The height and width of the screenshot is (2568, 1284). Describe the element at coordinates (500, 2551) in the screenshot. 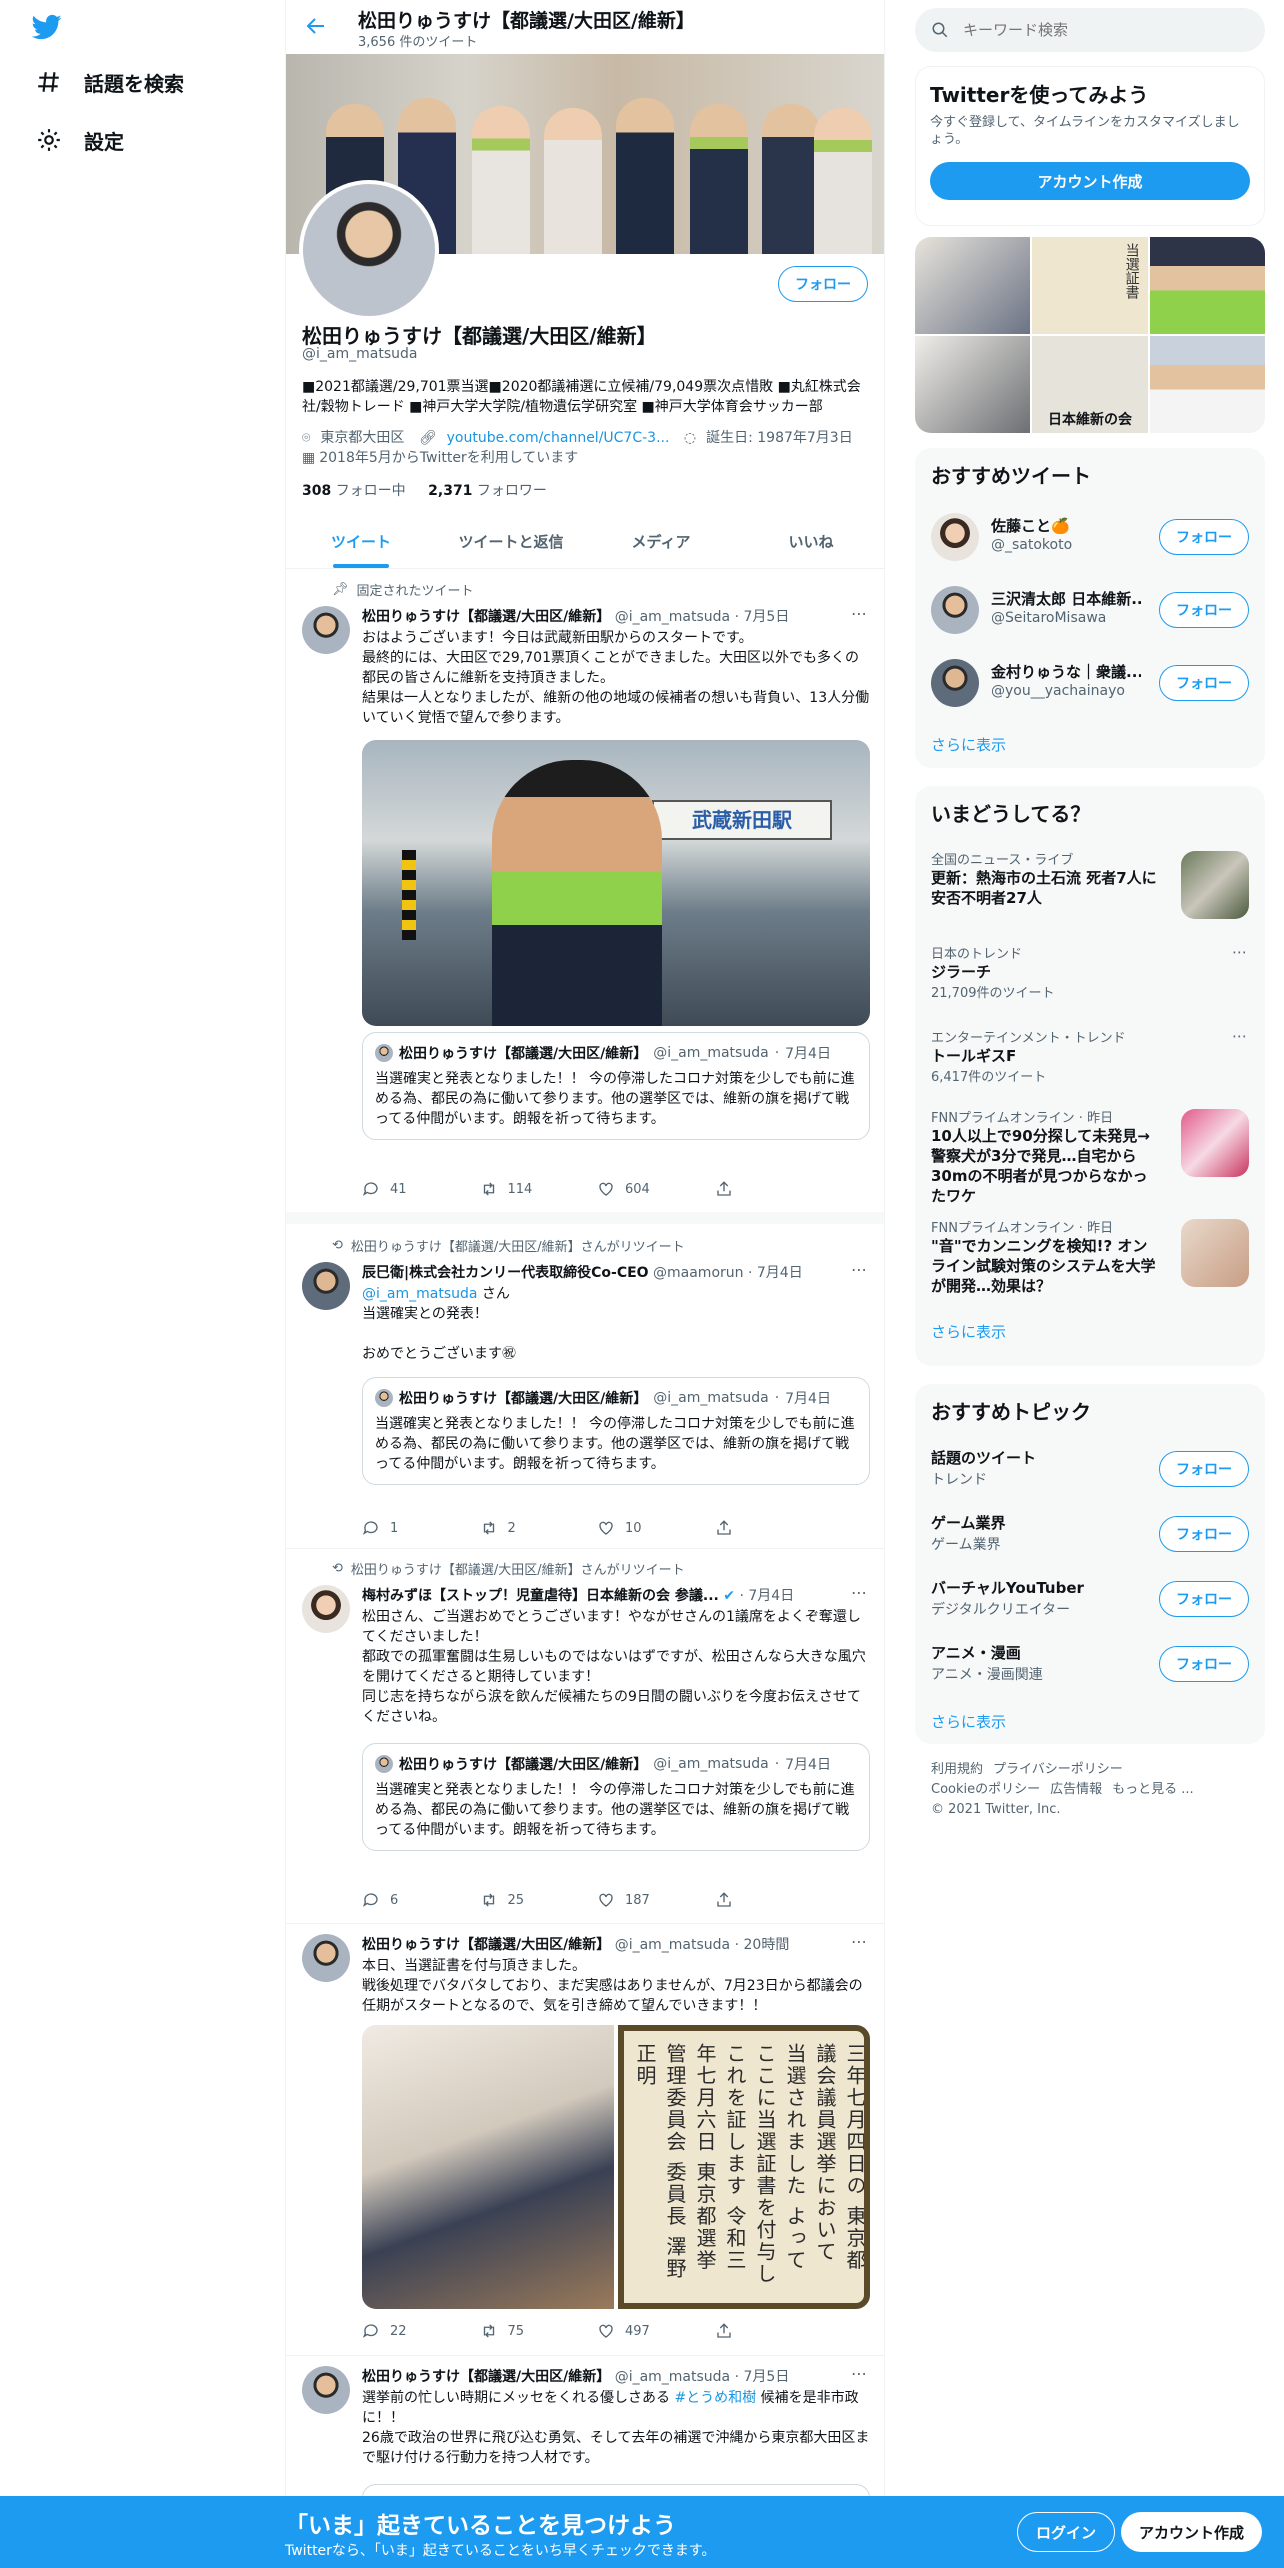

I see `bottom-bar-subtitle: Twitterなら、「いま」起きていることをいち早くチェックできます。` at that location.